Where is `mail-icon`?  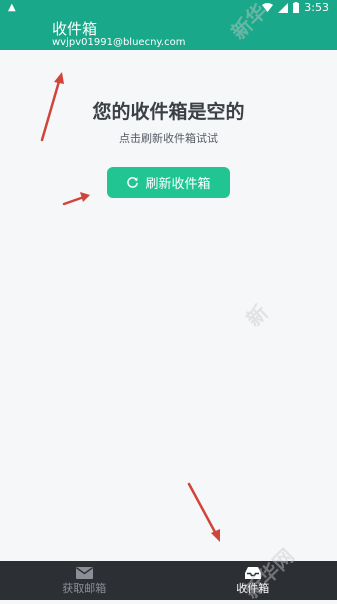 mail-icon is located at coordinates (84, 573).